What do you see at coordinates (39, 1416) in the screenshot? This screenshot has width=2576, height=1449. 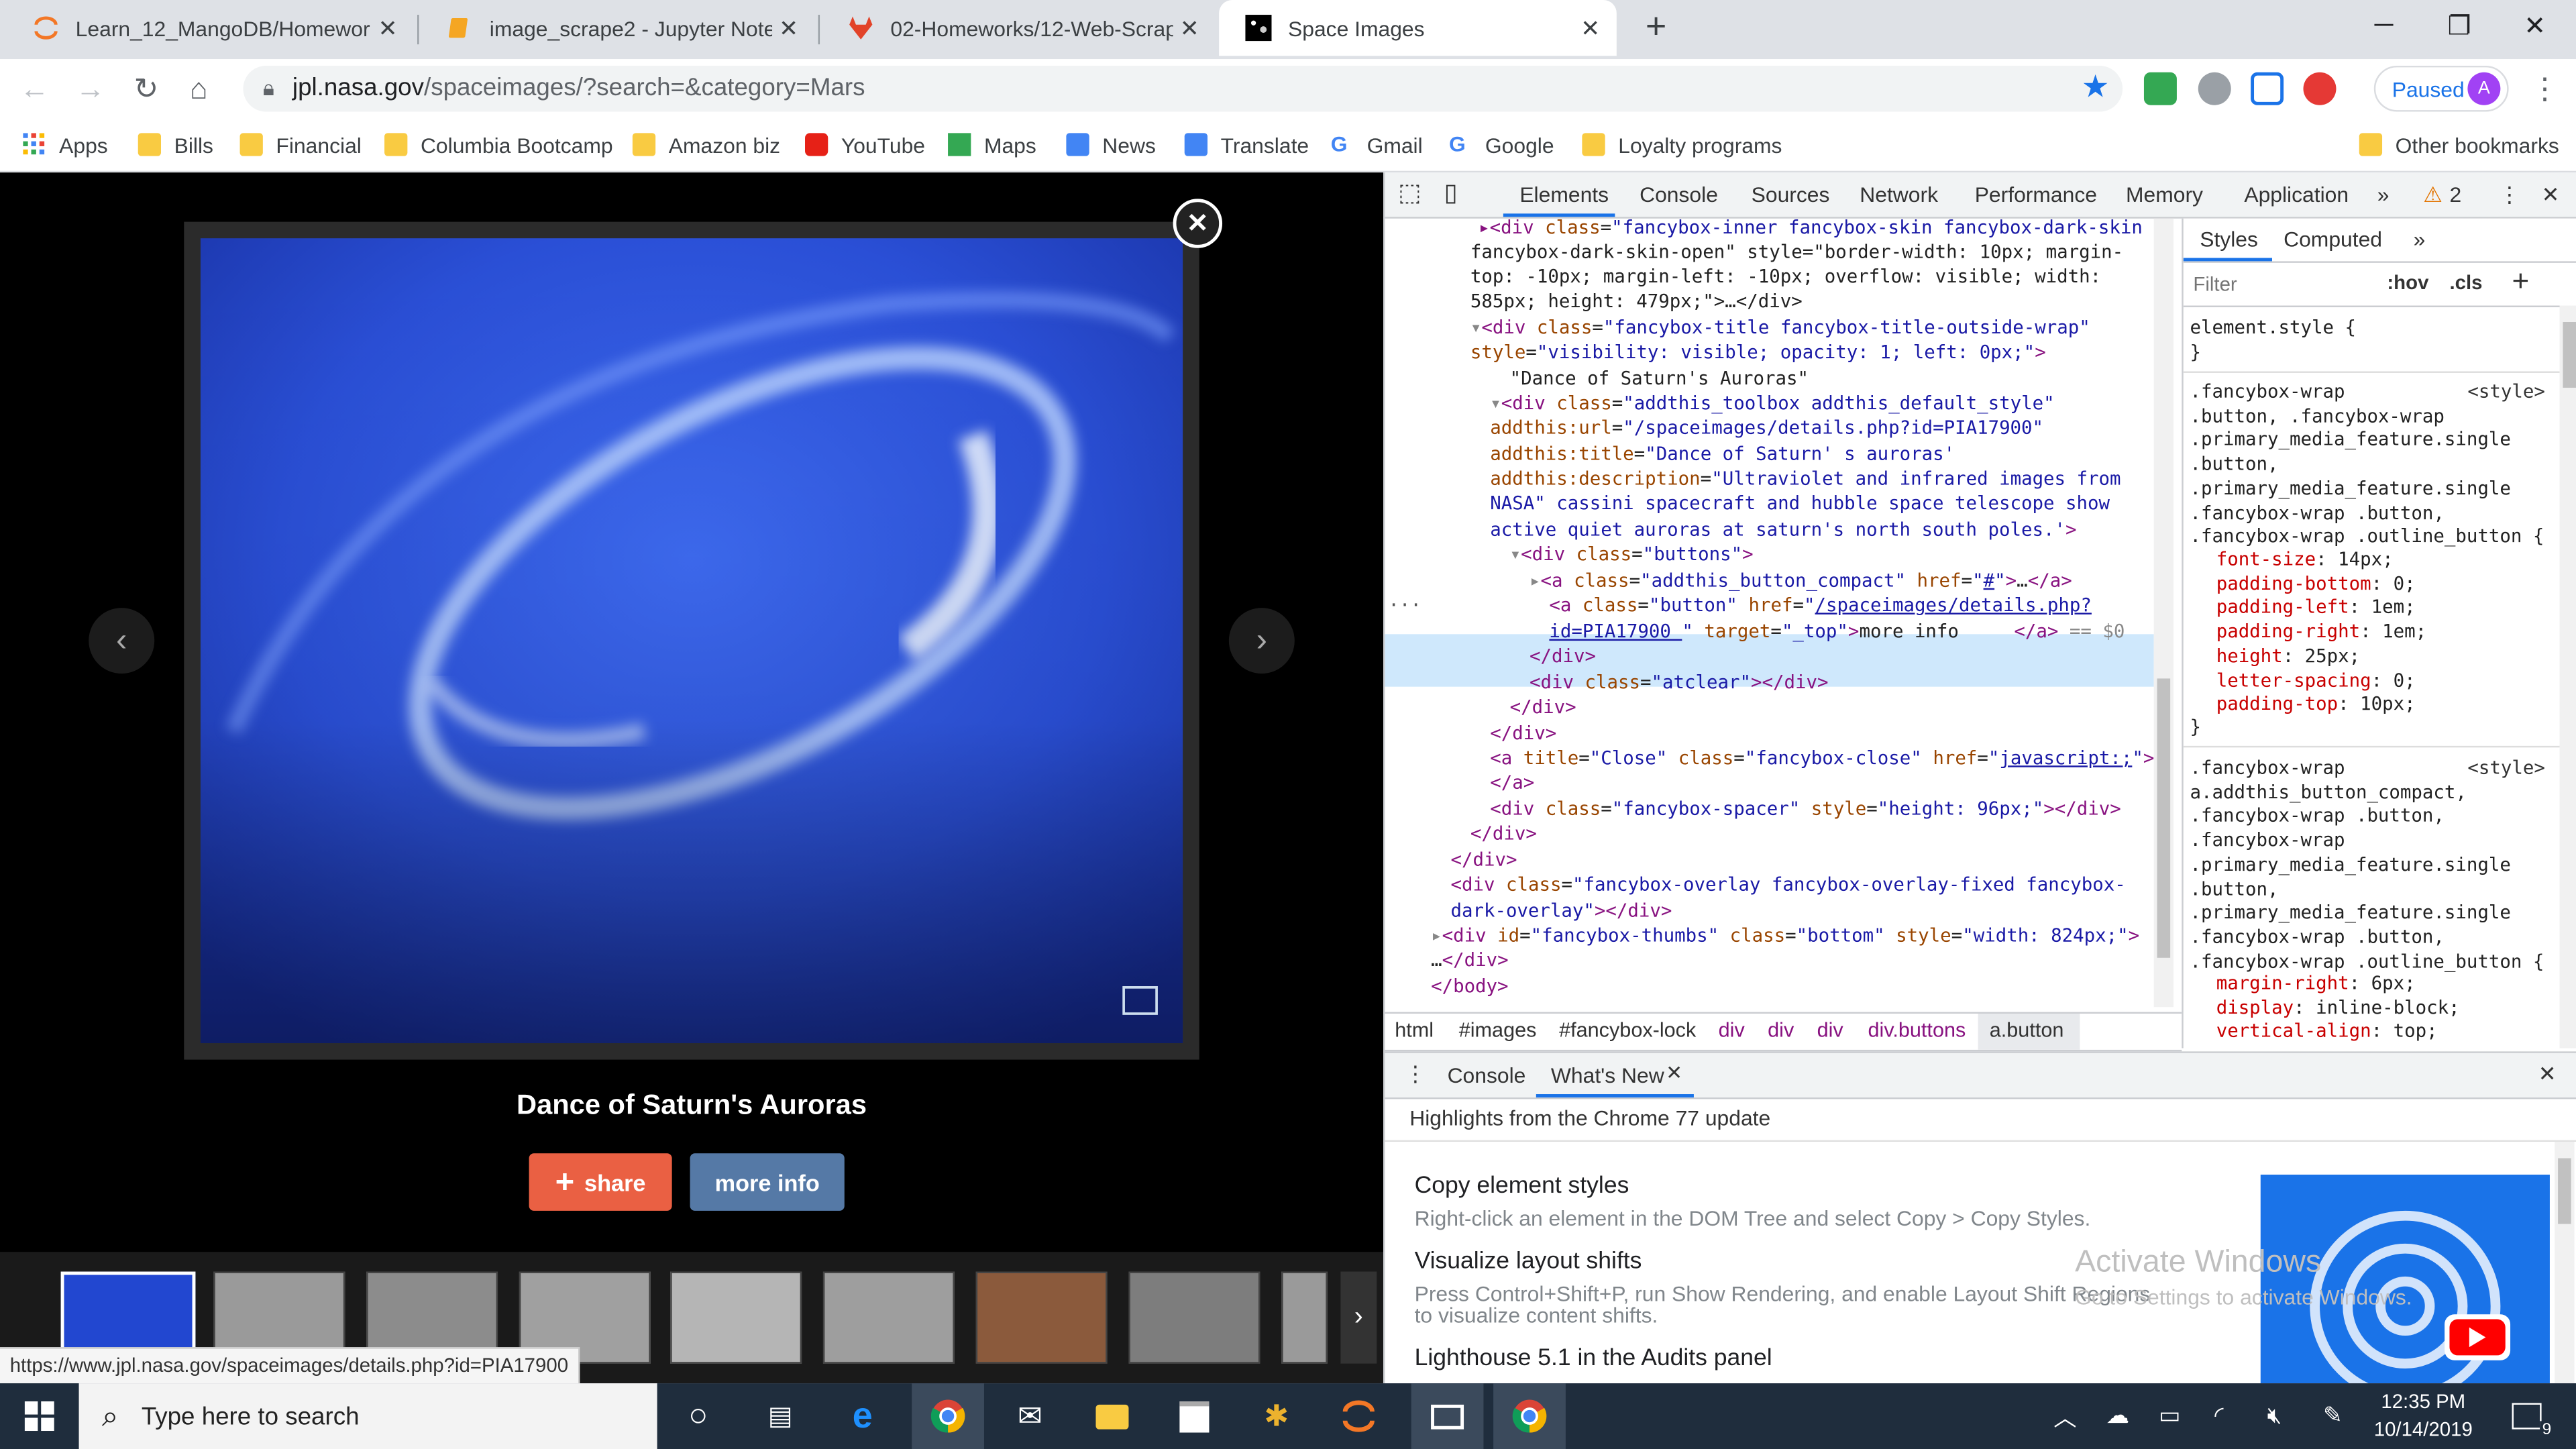 I see `windows-start-icon` at bounding box center [39, 1416].